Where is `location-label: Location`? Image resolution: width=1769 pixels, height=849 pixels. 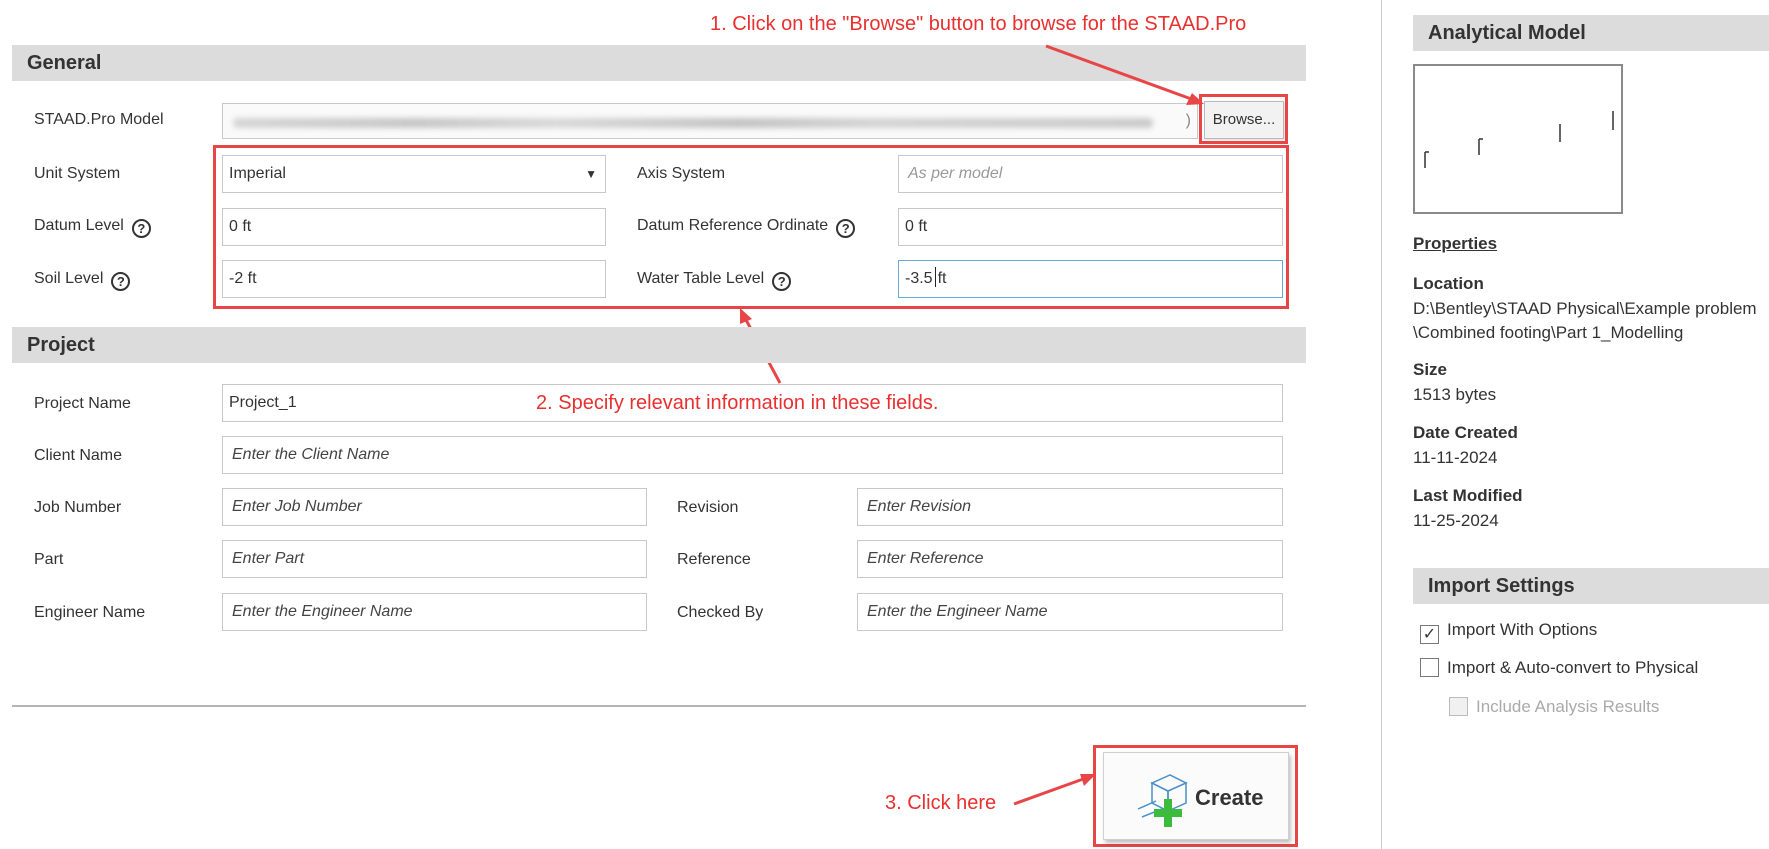 location-label: Location is located at coordinates (1448, 283).